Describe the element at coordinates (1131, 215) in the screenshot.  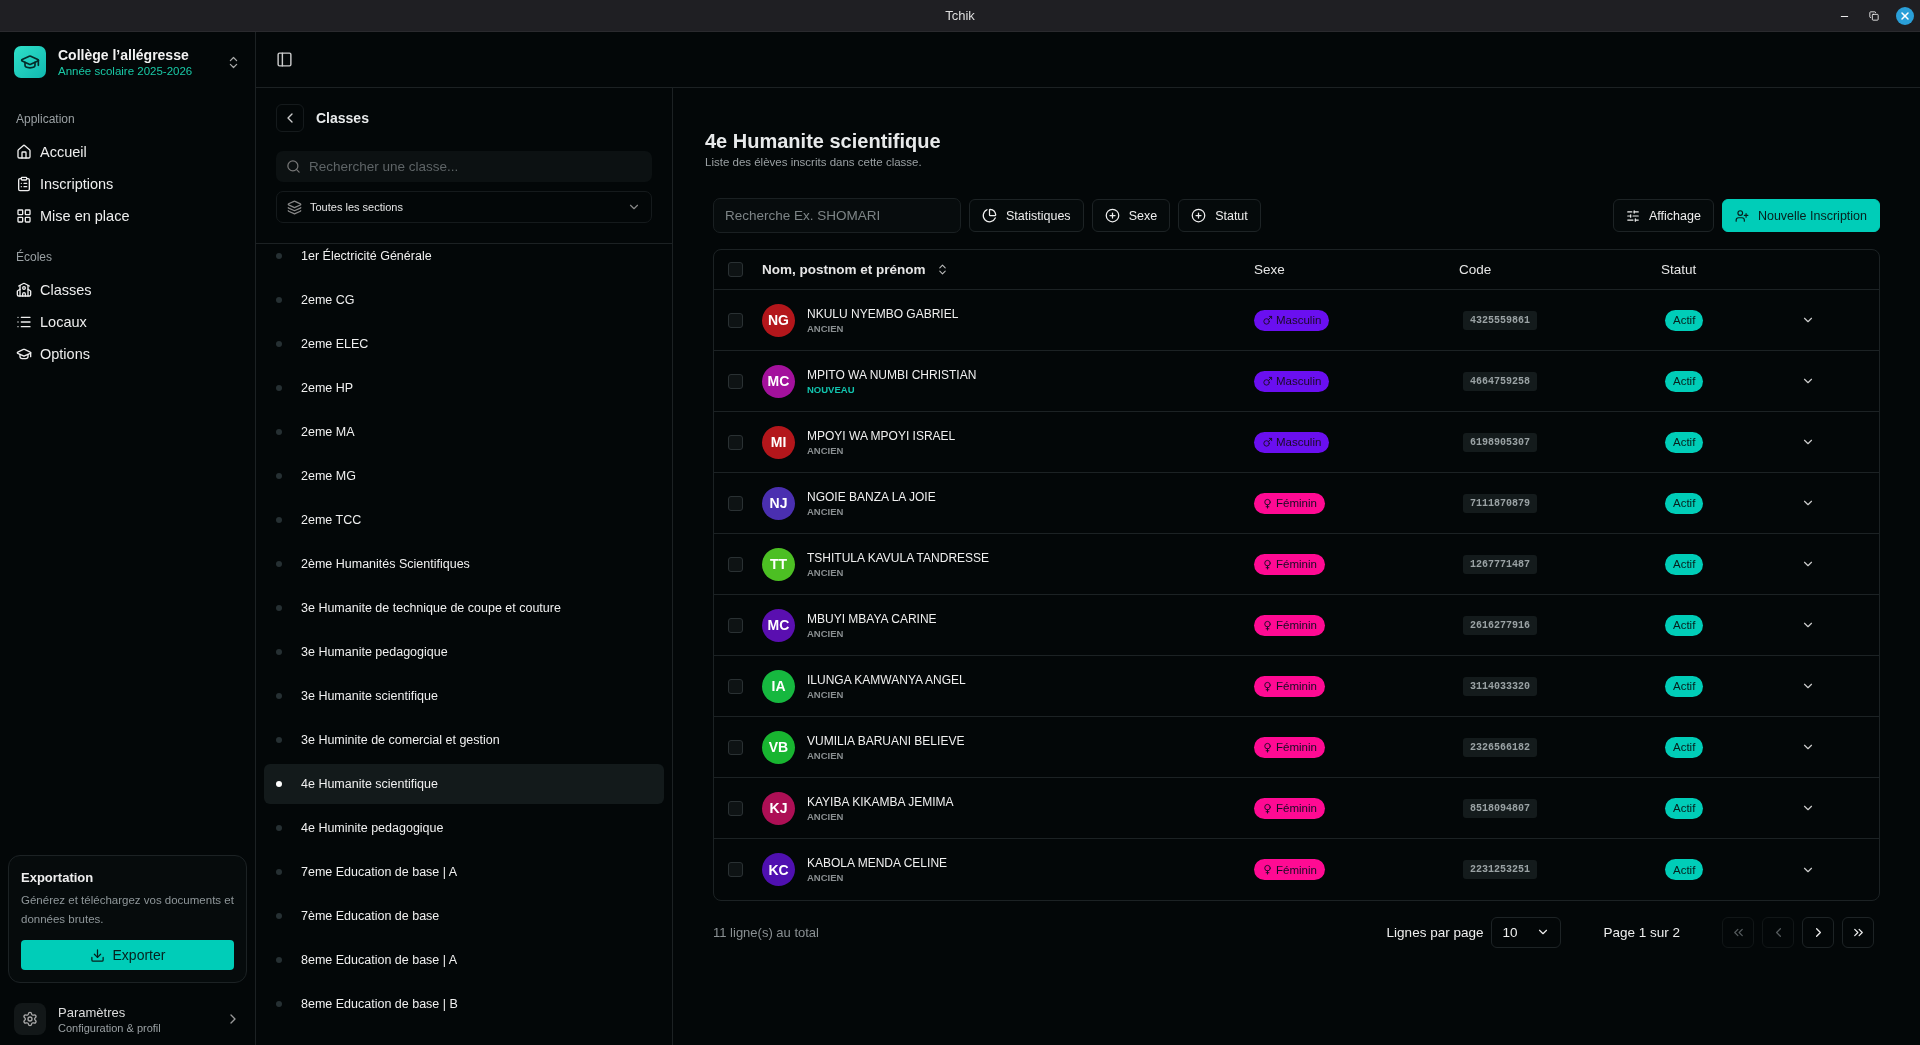
I see `filter-button: Sexe` at that location.